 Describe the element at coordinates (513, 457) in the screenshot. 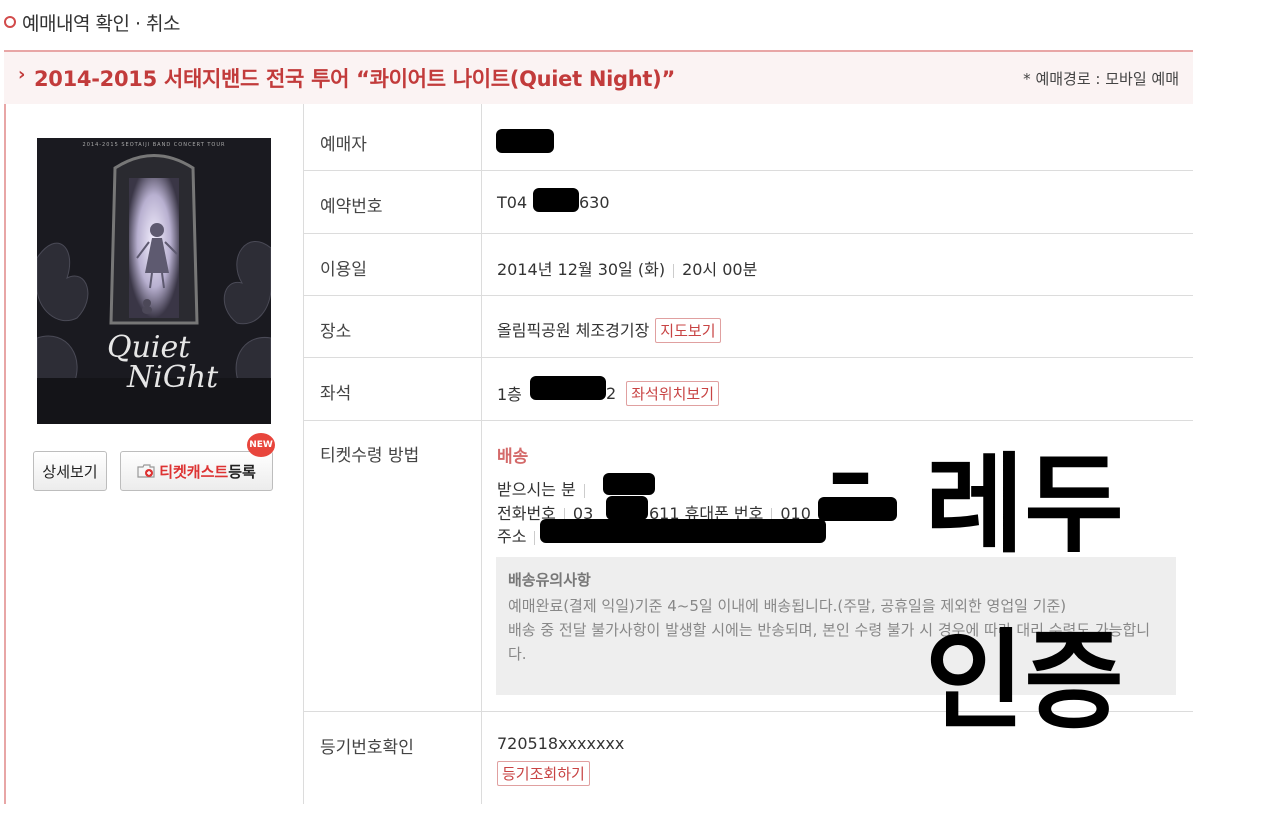

I see `delivery-method: 배송` at that location.